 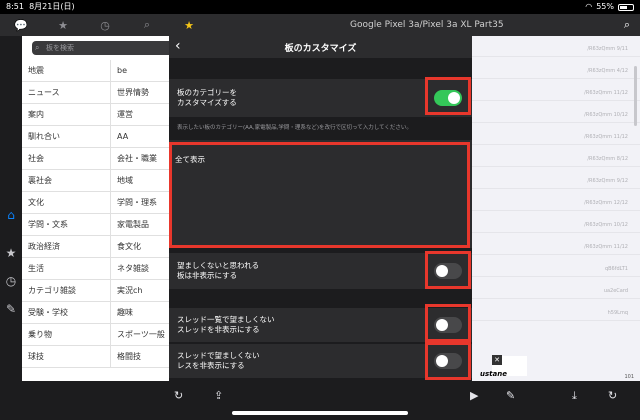 I want to click on category-item: 世界情勢, so click(x=133, y=93).